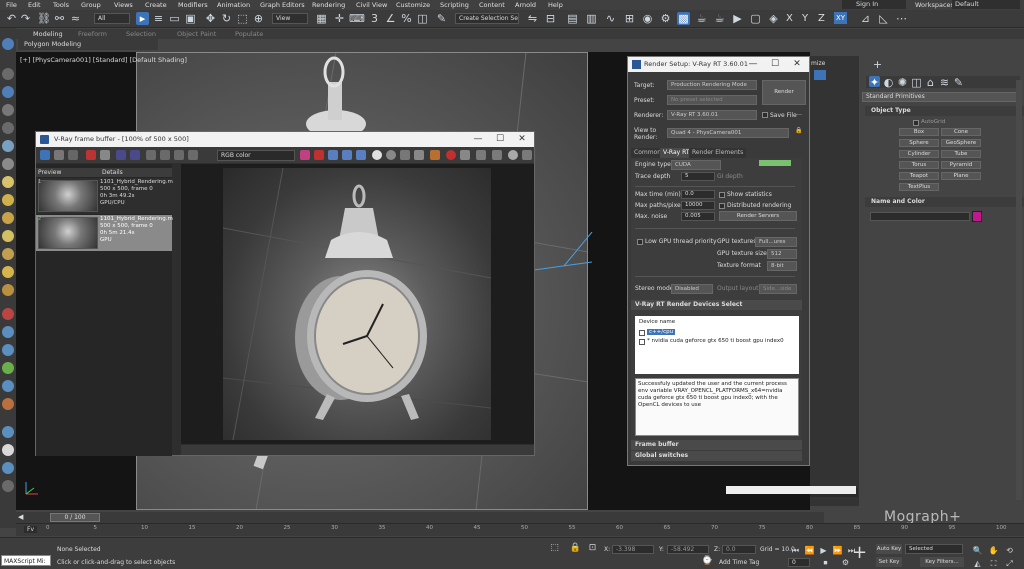  What do you see at coordinates (698, 176) in the screenshot?
I see `trace-depth-input: 5` at bounding box center [698, 176].